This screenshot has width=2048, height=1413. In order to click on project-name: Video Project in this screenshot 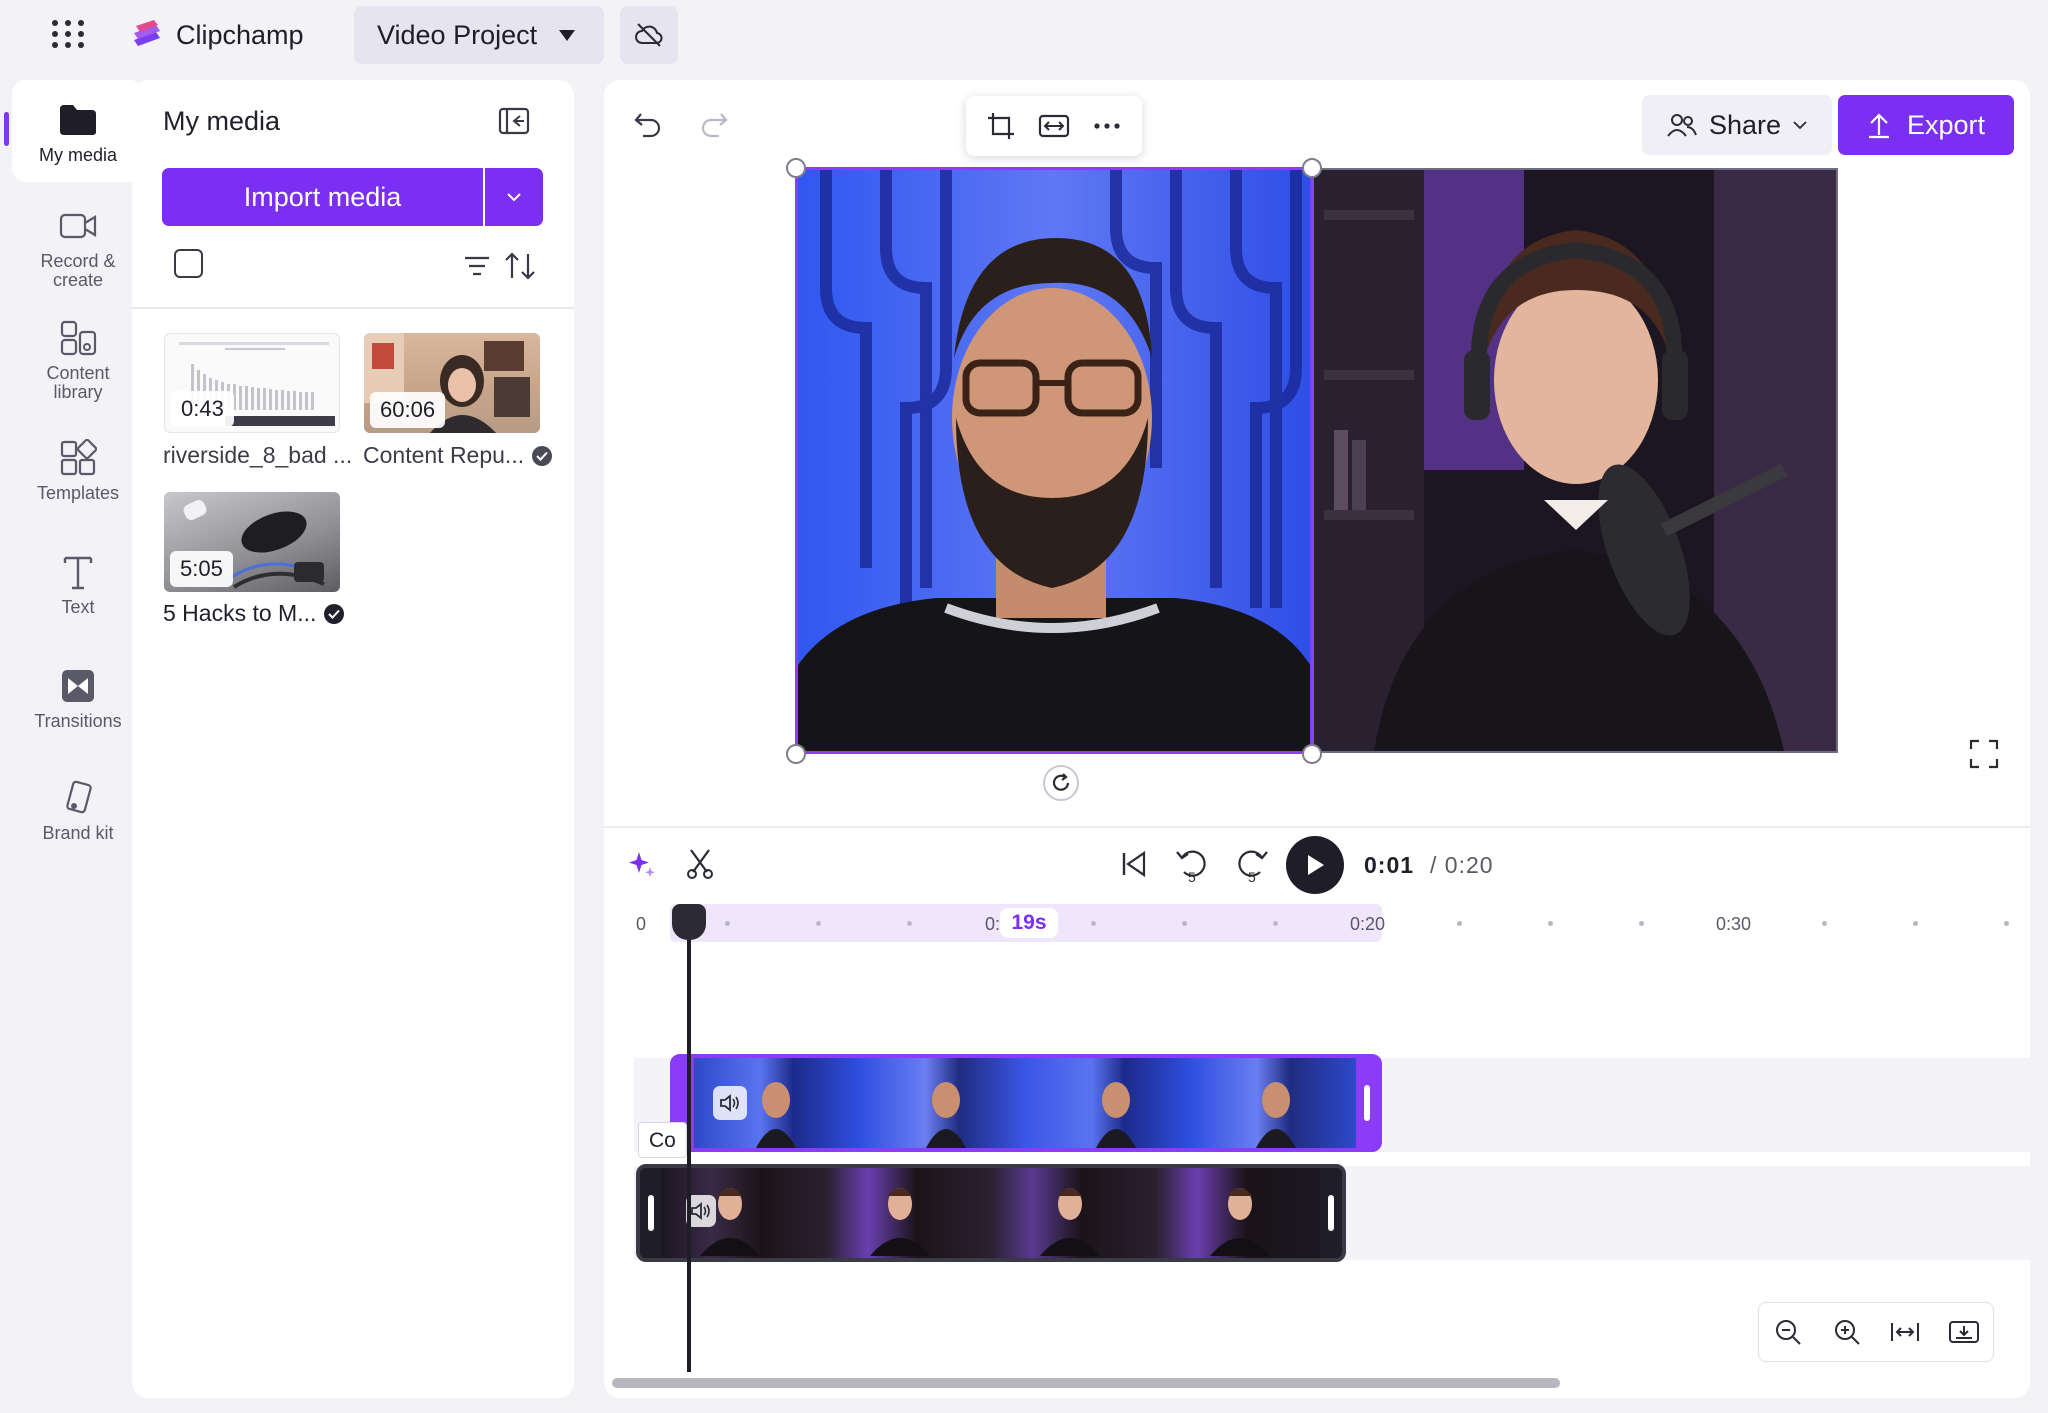, I will do `click(457, 34)`.